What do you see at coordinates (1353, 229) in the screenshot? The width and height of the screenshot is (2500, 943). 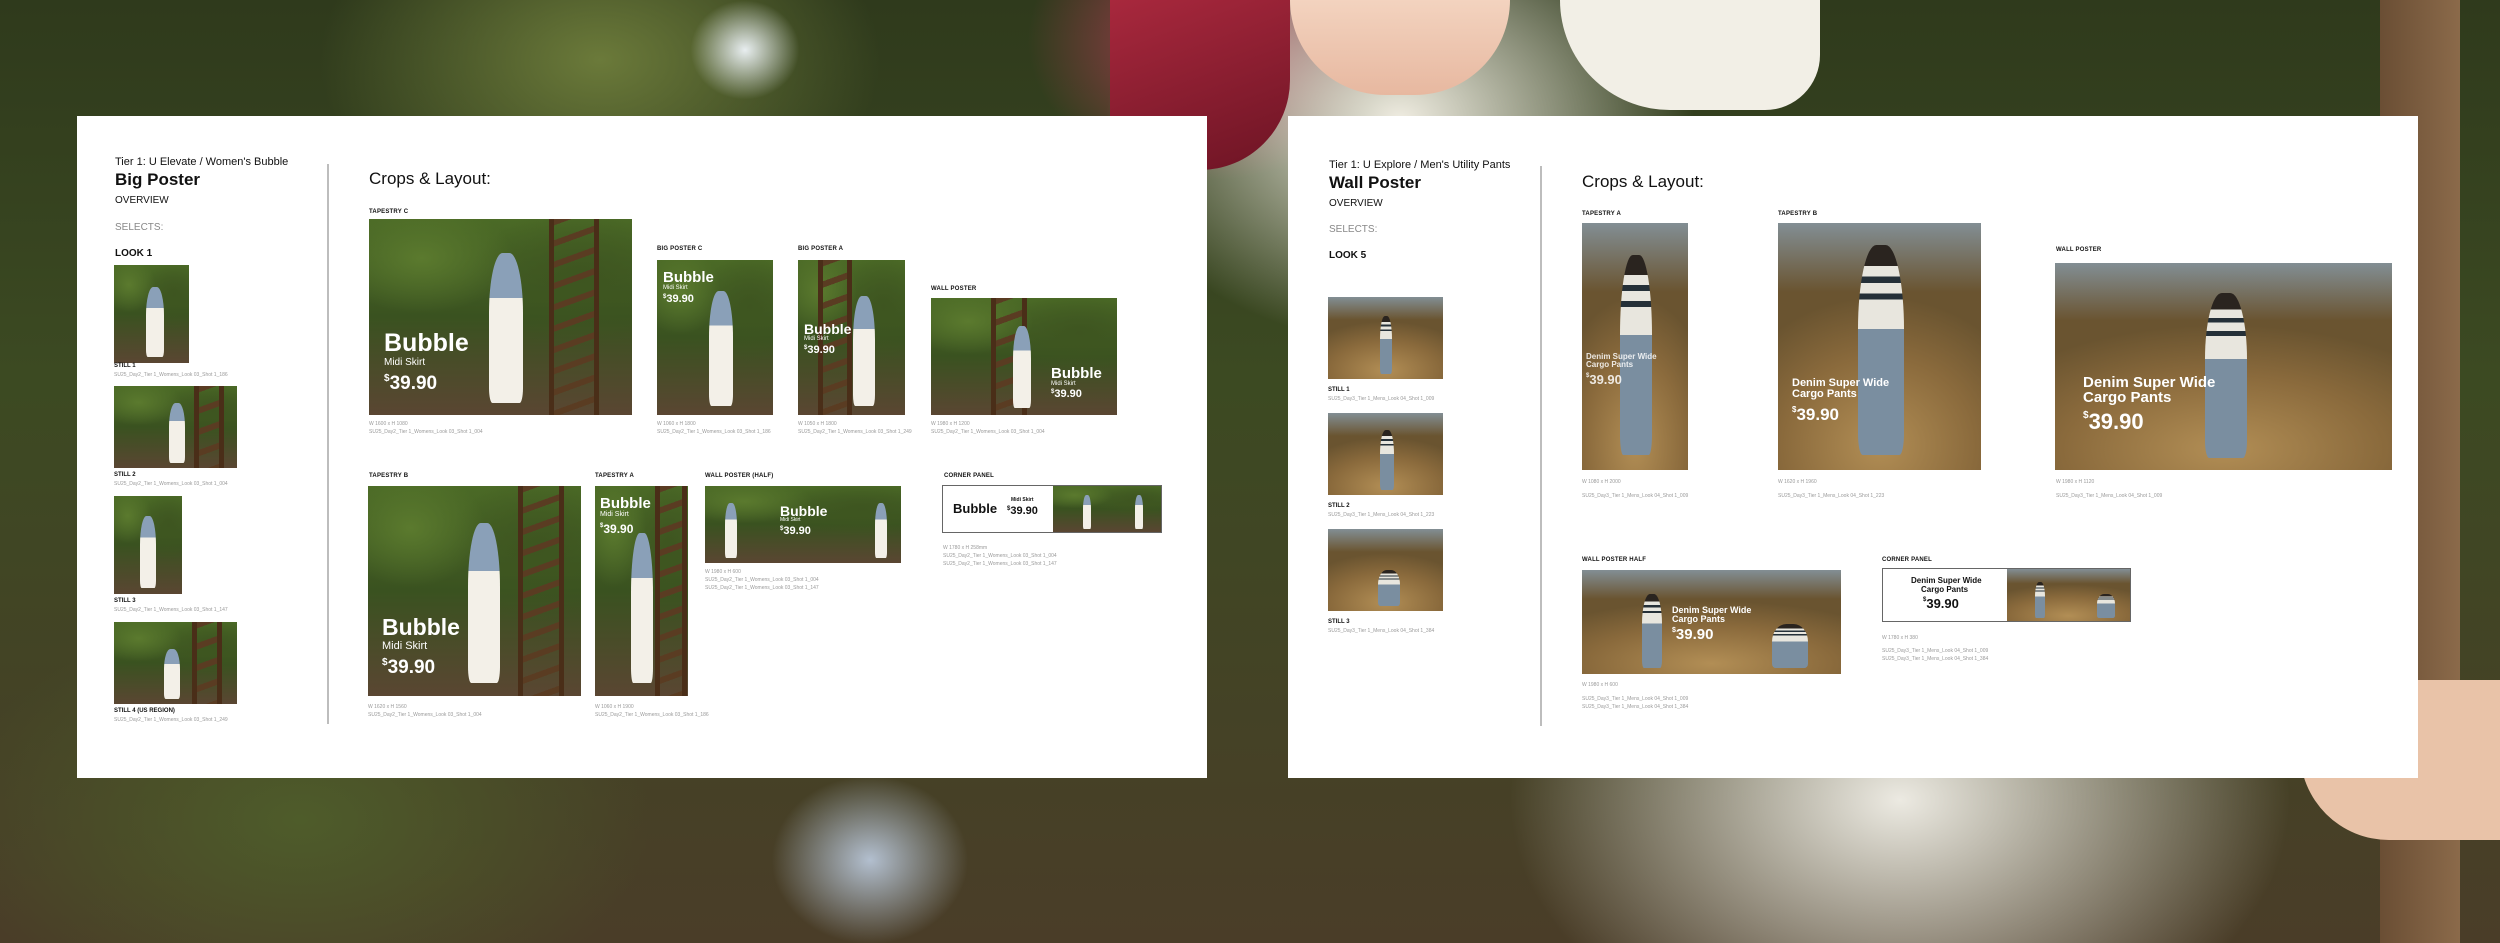 I see `selects-label: SELECTS:` at bounding box center [1353, 229].